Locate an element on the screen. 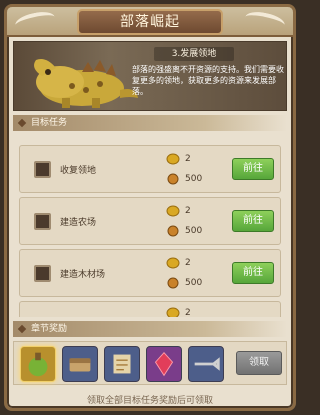 The image size is (320, 415). scroll-icon is located at coordinates (122, 364).